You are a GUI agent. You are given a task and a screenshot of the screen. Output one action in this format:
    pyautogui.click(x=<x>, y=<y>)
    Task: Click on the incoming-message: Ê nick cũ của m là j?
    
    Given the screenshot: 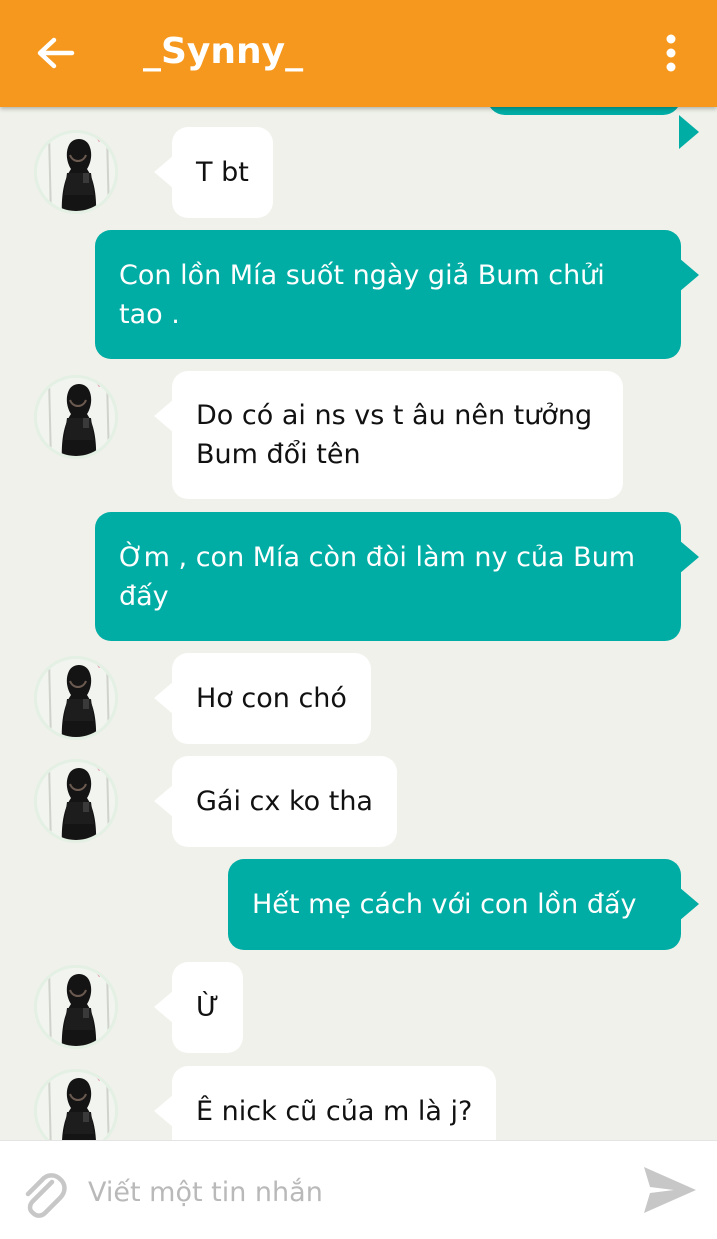 What is the action you would take?
    pyautogui.click(x=325, y=1103)
    